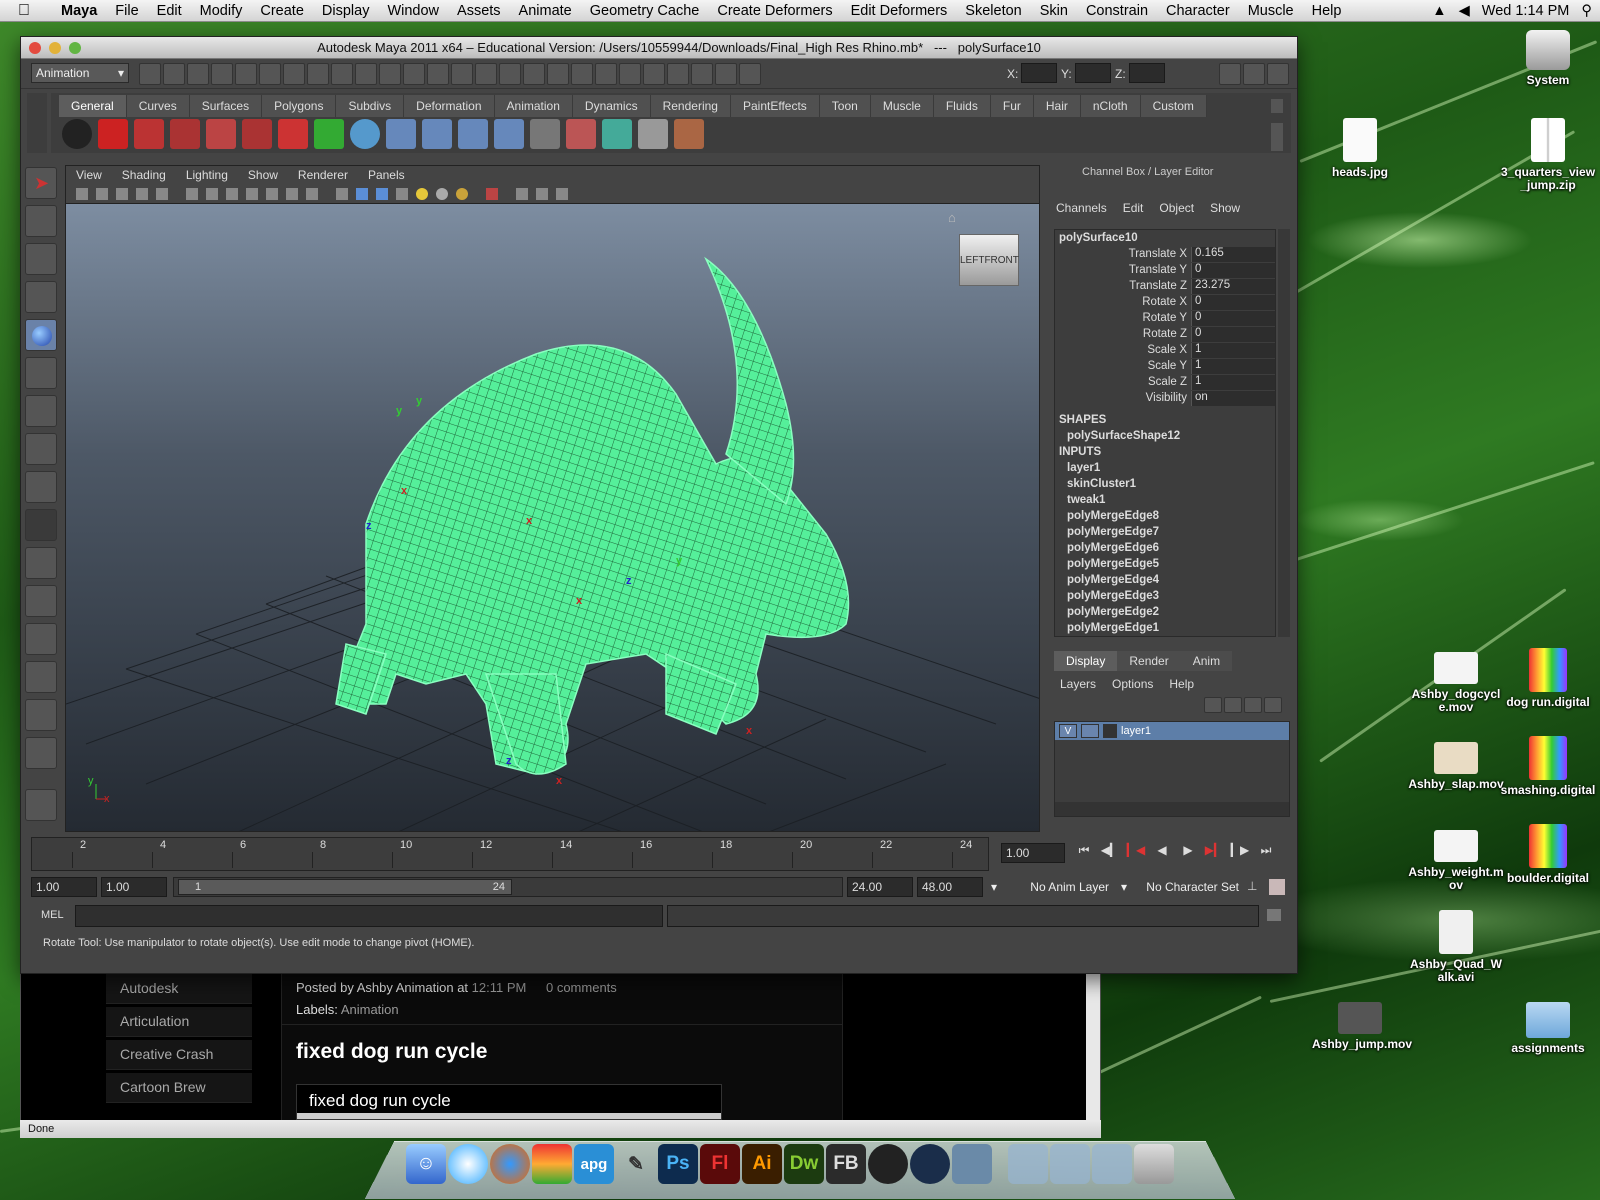 The height and width of the screenshot is (1200, 1600). Describe the element at coordinates (678, 1164) in the screenshot. I see `dock-photoshop-icon: Ps` at that location.